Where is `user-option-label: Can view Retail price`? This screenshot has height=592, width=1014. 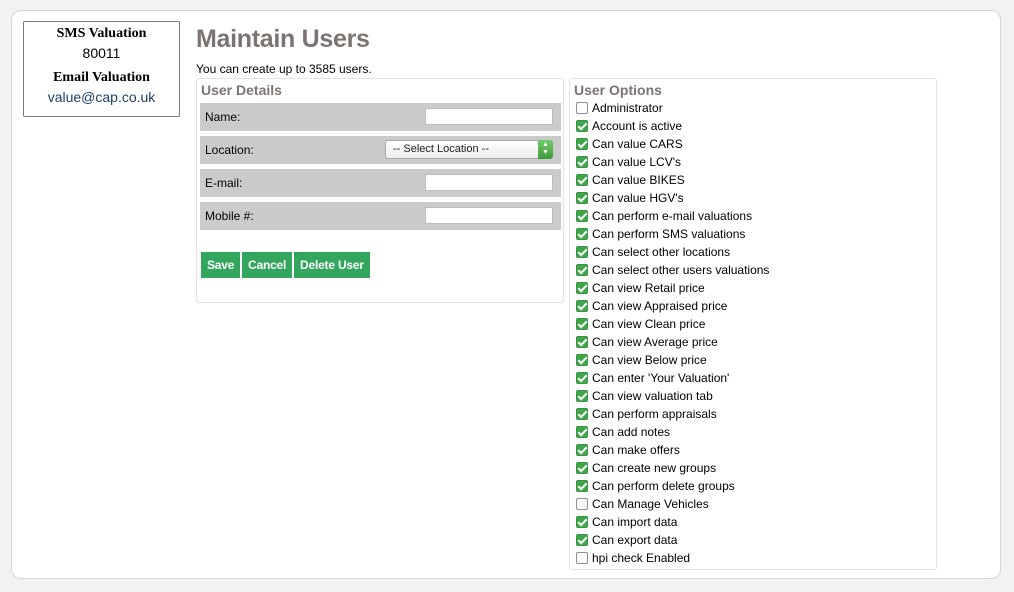 user-option-label: Can view Retail price is located at coordinates (648, 288).